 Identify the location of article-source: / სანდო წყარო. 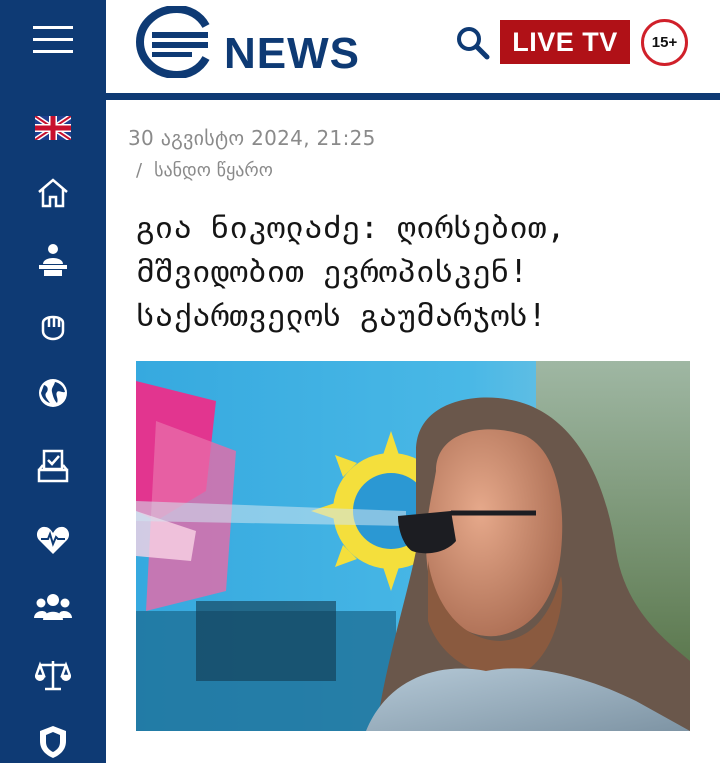
(204, 170).